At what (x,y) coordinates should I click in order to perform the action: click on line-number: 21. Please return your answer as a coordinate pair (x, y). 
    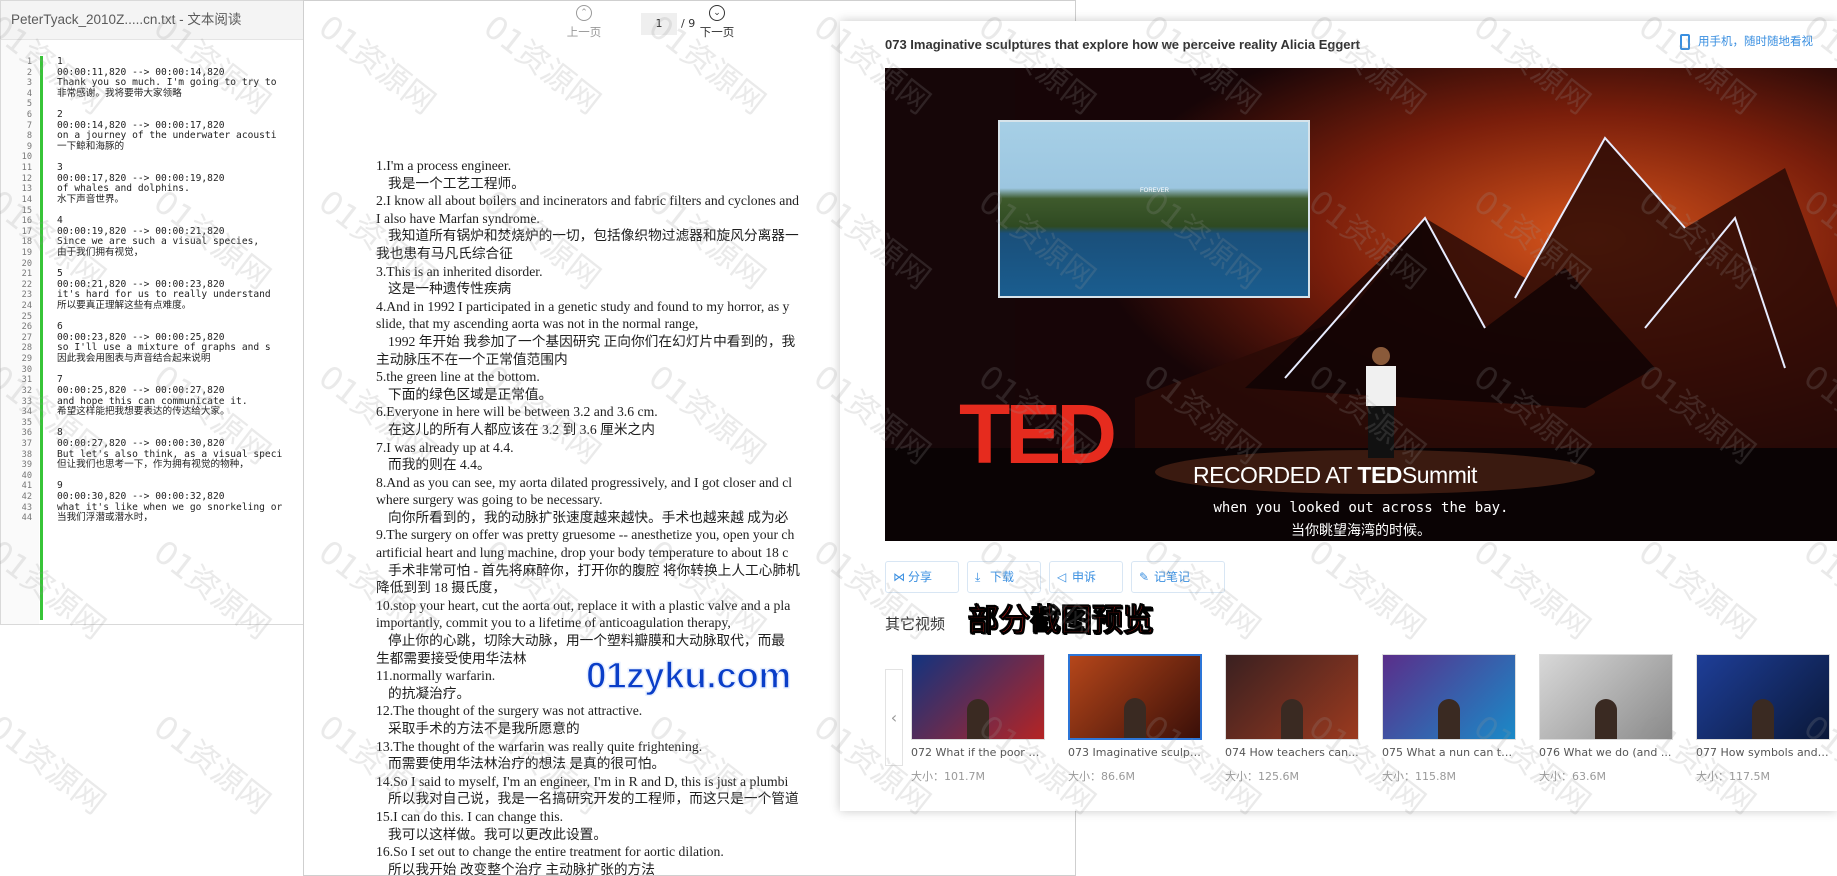
    Looking at the image, I should click on (26, 274).